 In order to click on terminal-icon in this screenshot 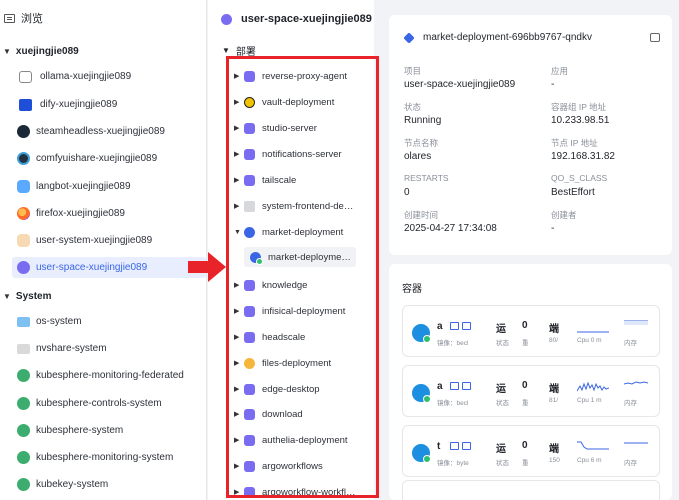, I will do `click(655, 37)`.